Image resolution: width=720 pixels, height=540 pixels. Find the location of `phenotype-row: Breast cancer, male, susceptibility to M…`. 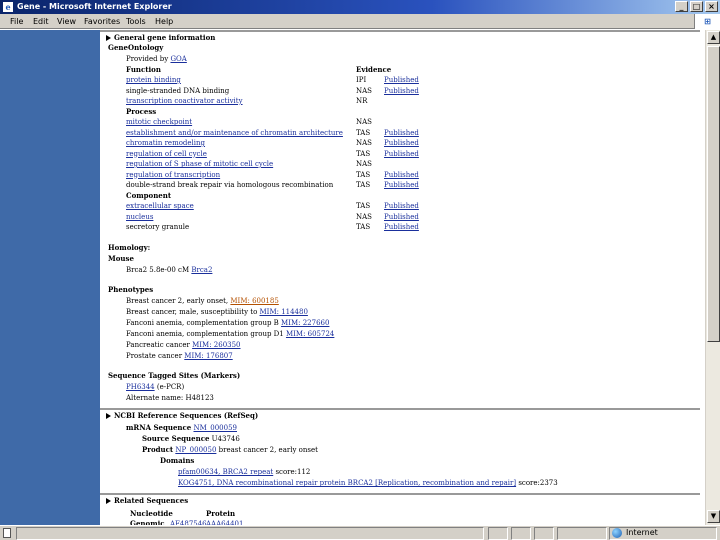

phenotype-row: Breast cancer, male, susceptibility to M… is located at coordinates (217, 312).